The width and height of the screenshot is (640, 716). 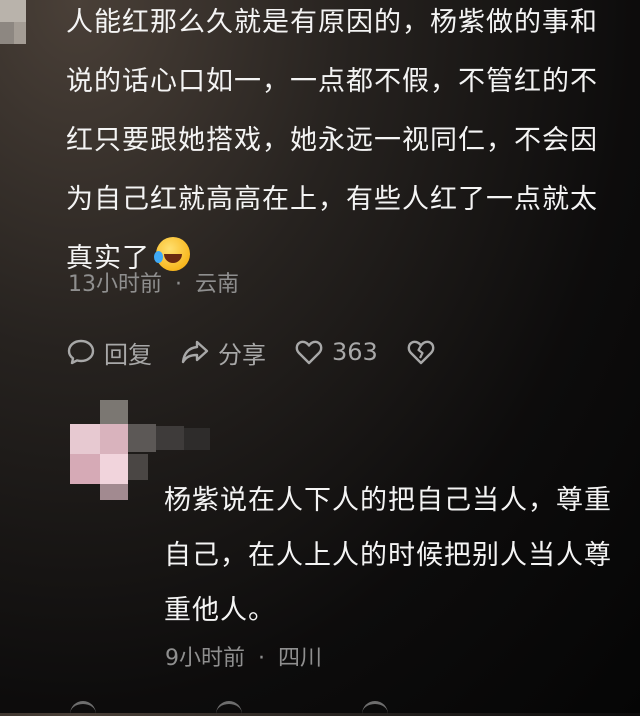 What do you see at coordinates (217, 284) in the screenshot?
I see `comment-location: 云南` at bounding box center [217, 284].